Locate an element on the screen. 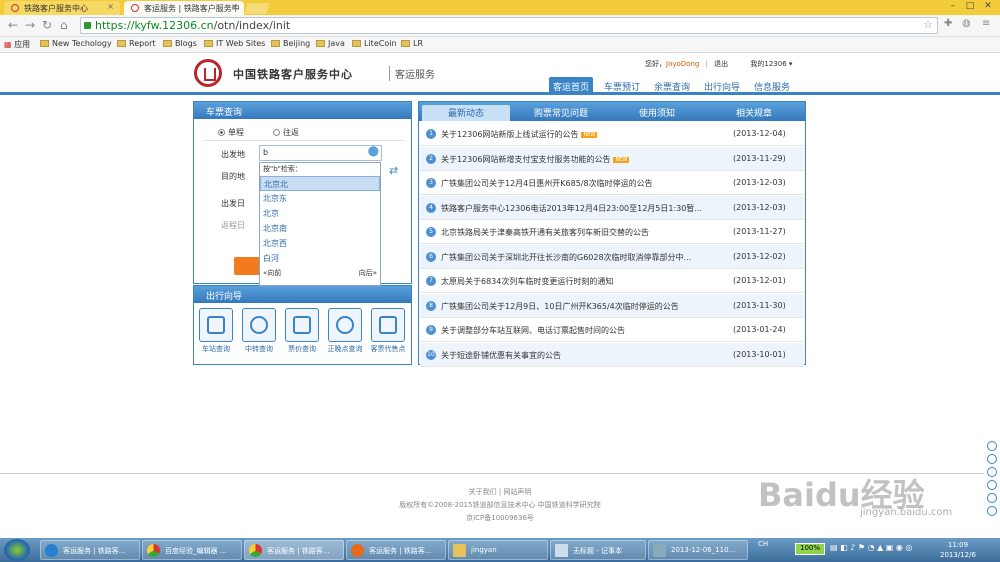  tray-lang: CH is located at coordinates (763, 544).